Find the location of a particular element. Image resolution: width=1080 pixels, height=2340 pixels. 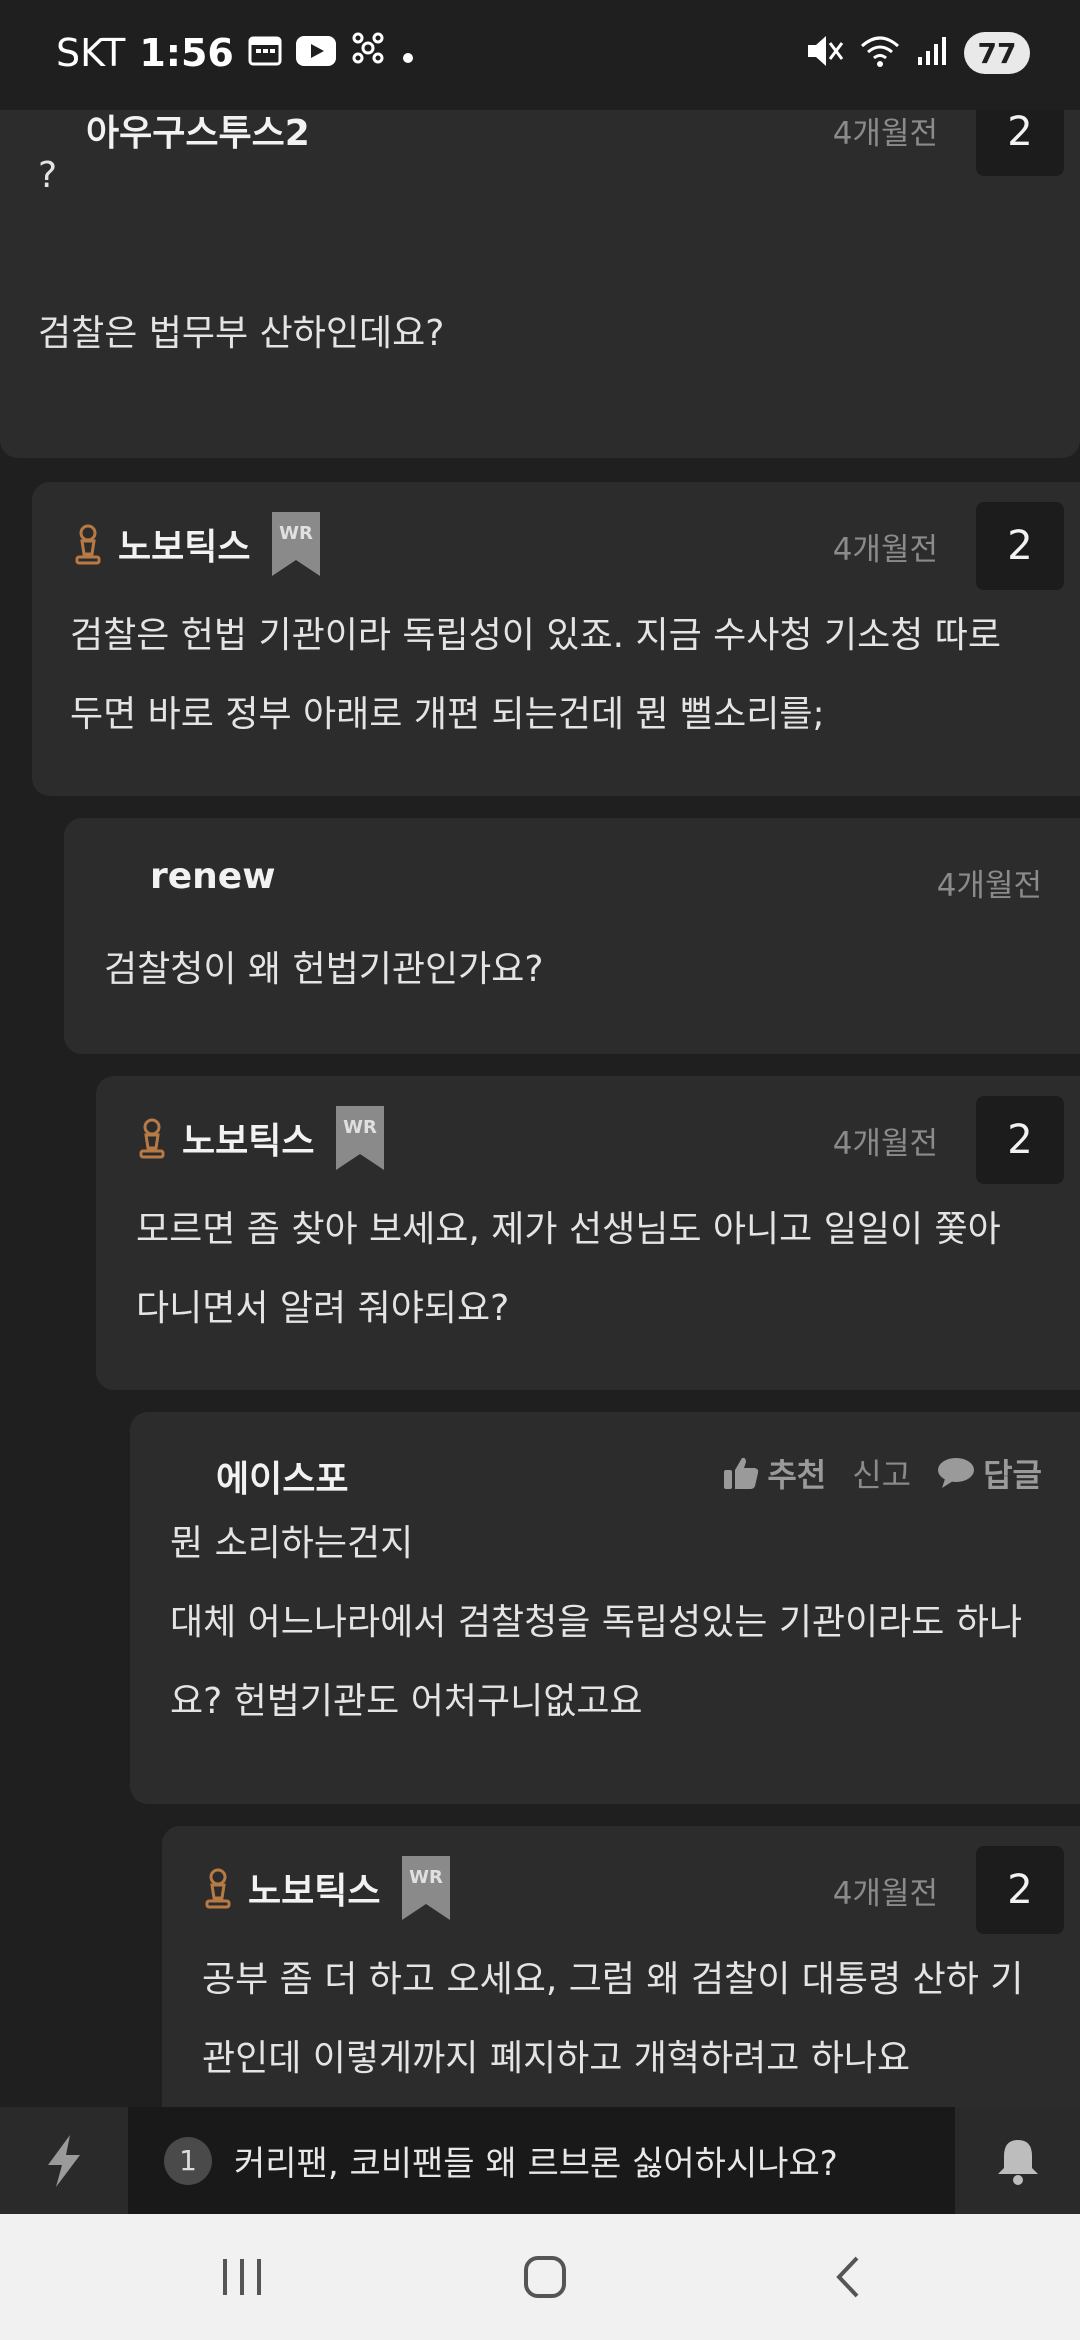

battery-indicator: 77 is located at coordinates (997, 53).